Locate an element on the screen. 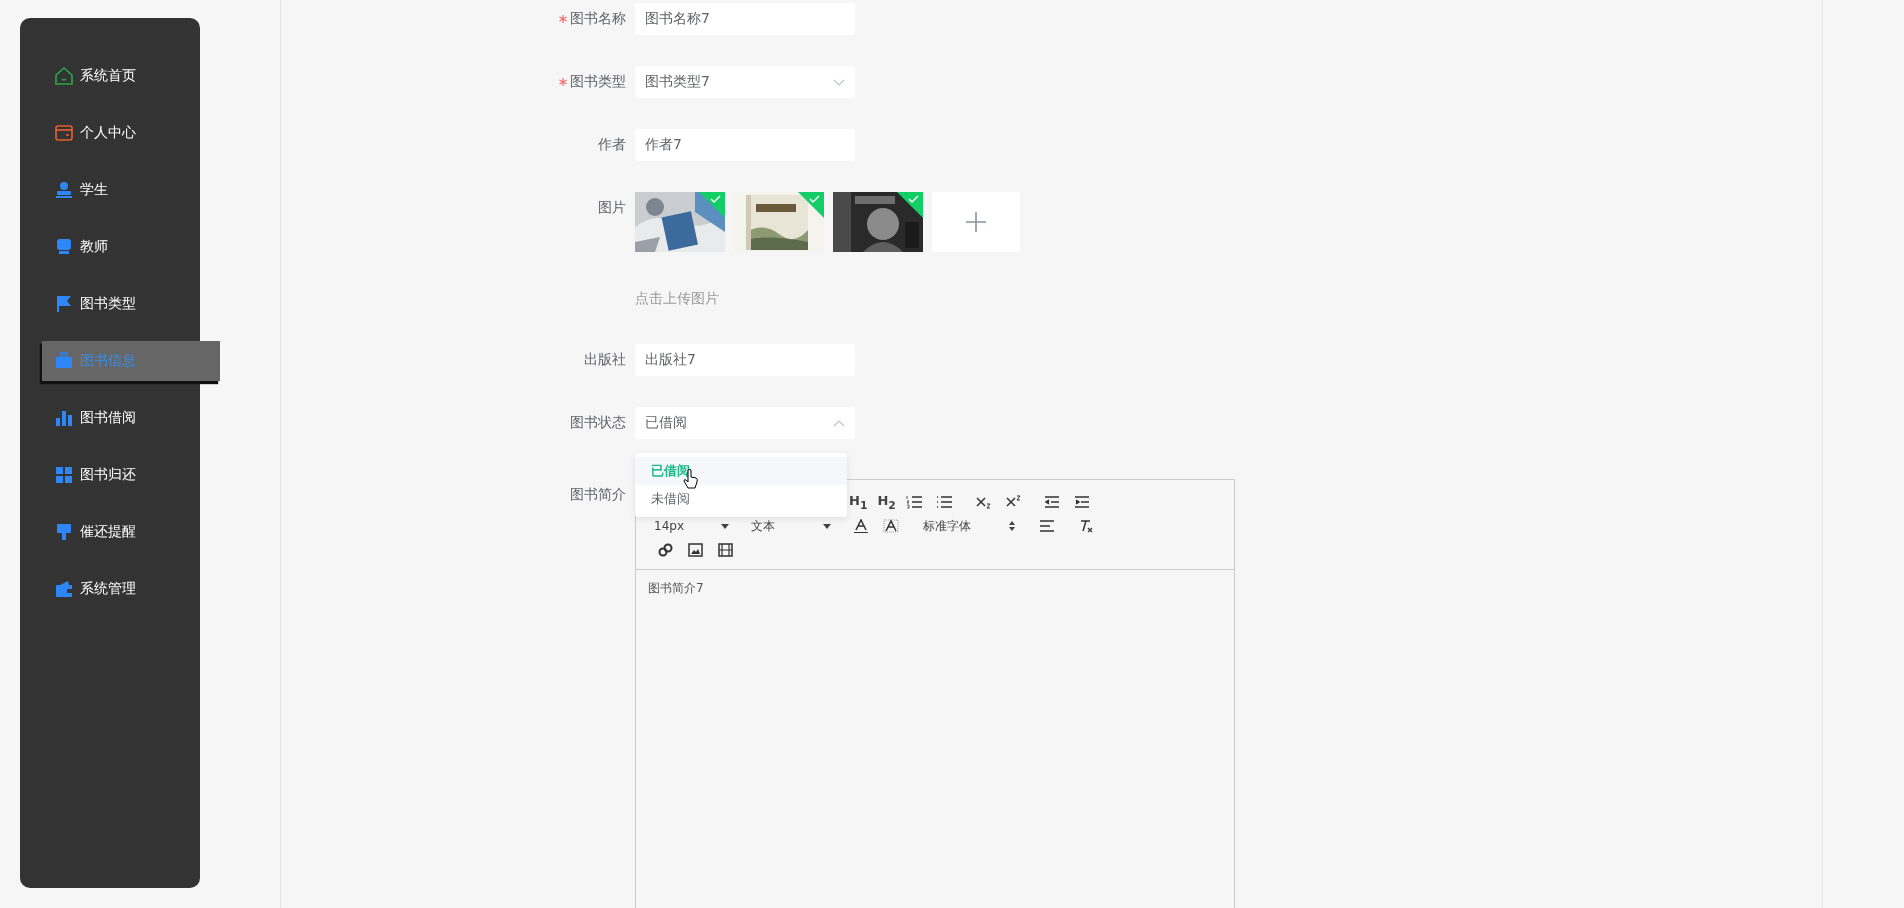  field-label: 图片 is located at coordinates (612, 208).